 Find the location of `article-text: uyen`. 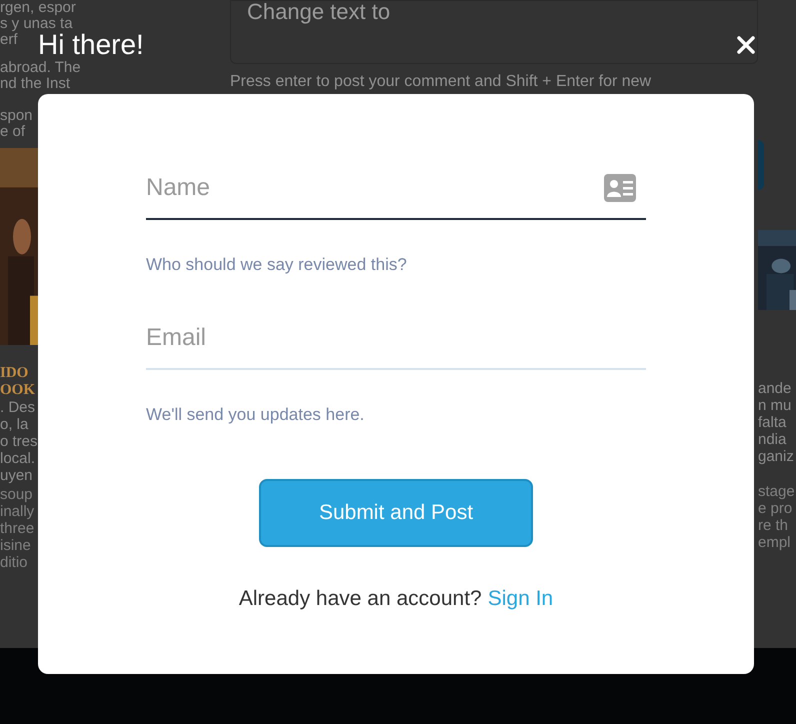

article-text: uyen is located at coordinates (17, 475).